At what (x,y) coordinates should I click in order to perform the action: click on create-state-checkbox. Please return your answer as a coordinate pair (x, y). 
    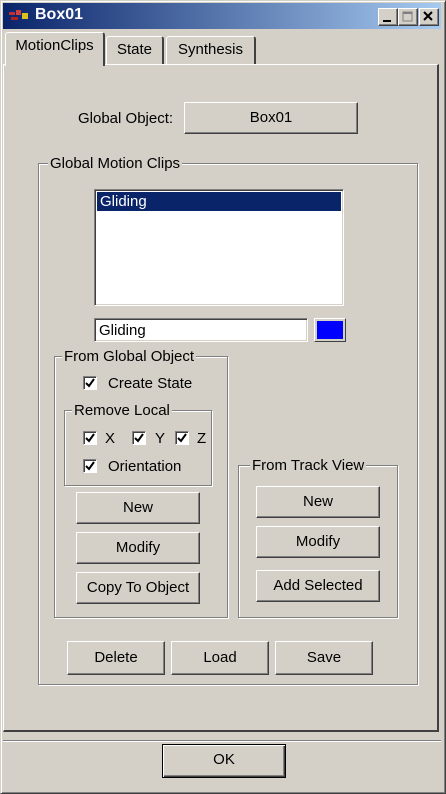
    Looking at the image, I should click on (90, 383).